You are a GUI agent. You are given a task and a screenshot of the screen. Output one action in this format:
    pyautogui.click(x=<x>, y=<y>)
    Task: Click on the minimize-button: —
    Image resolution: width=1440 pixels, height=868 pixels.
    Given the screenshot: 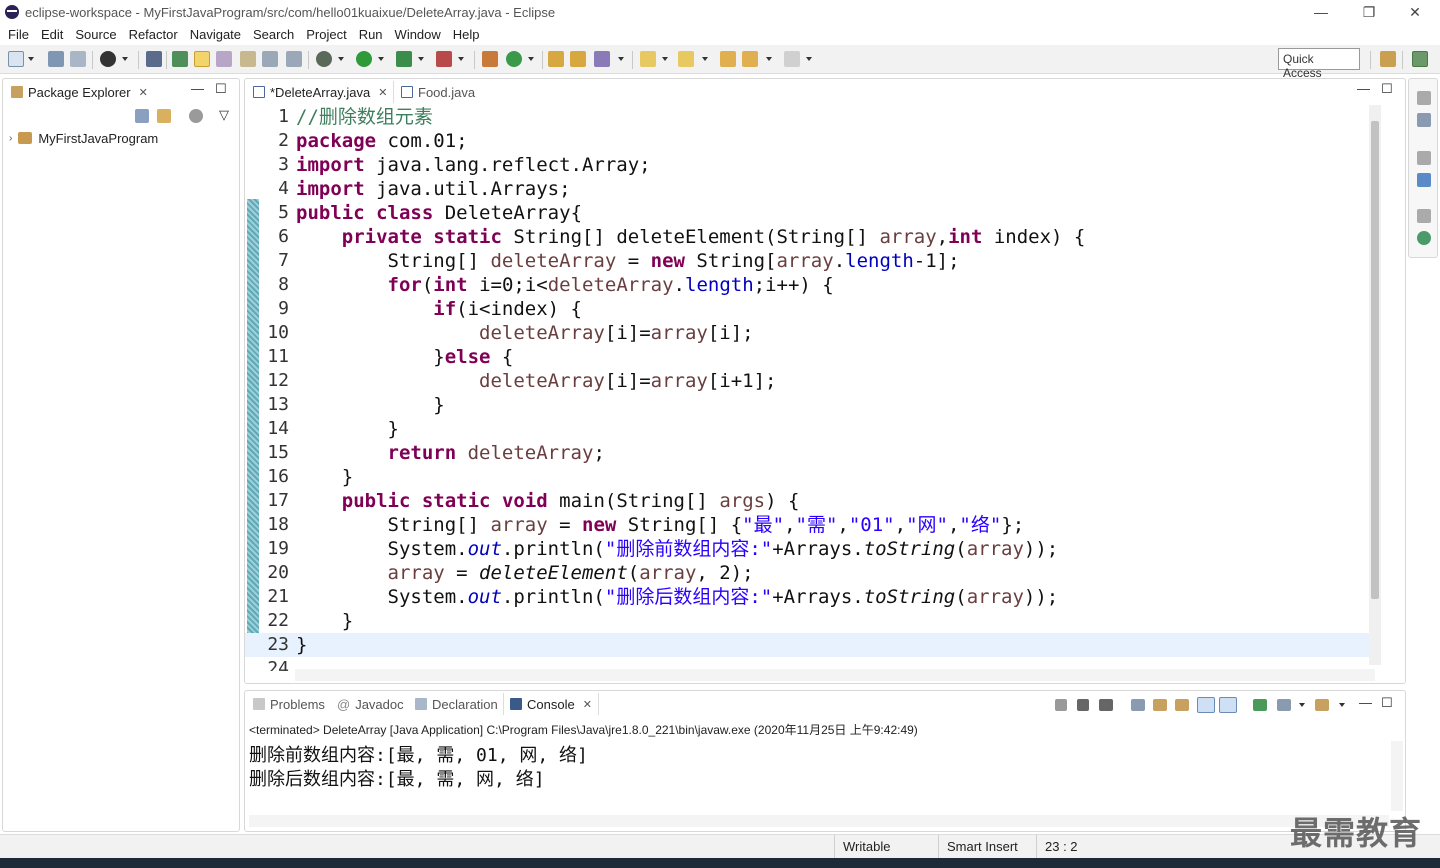 What is the action you would take?
    pyautogui.click(x=1321, y=12)
    